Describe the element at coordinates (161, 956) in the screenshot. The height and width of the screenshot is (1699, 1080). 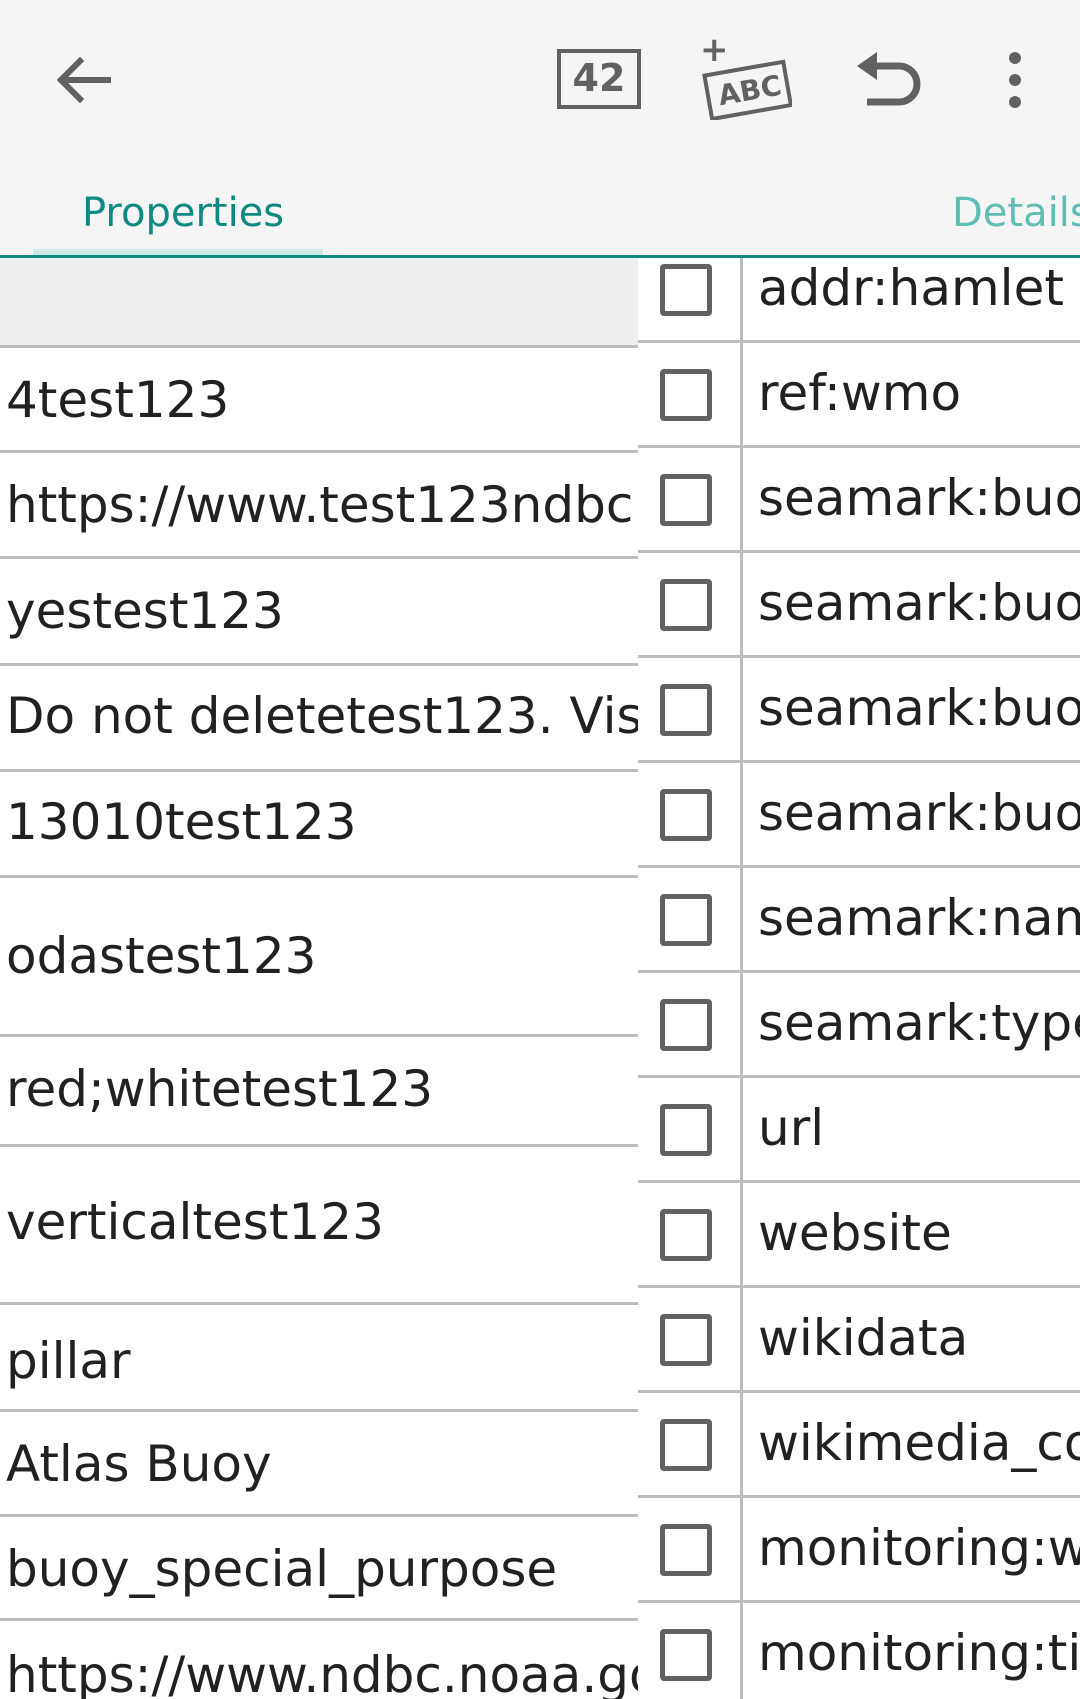
I see `value-text: odastest123` at that location.